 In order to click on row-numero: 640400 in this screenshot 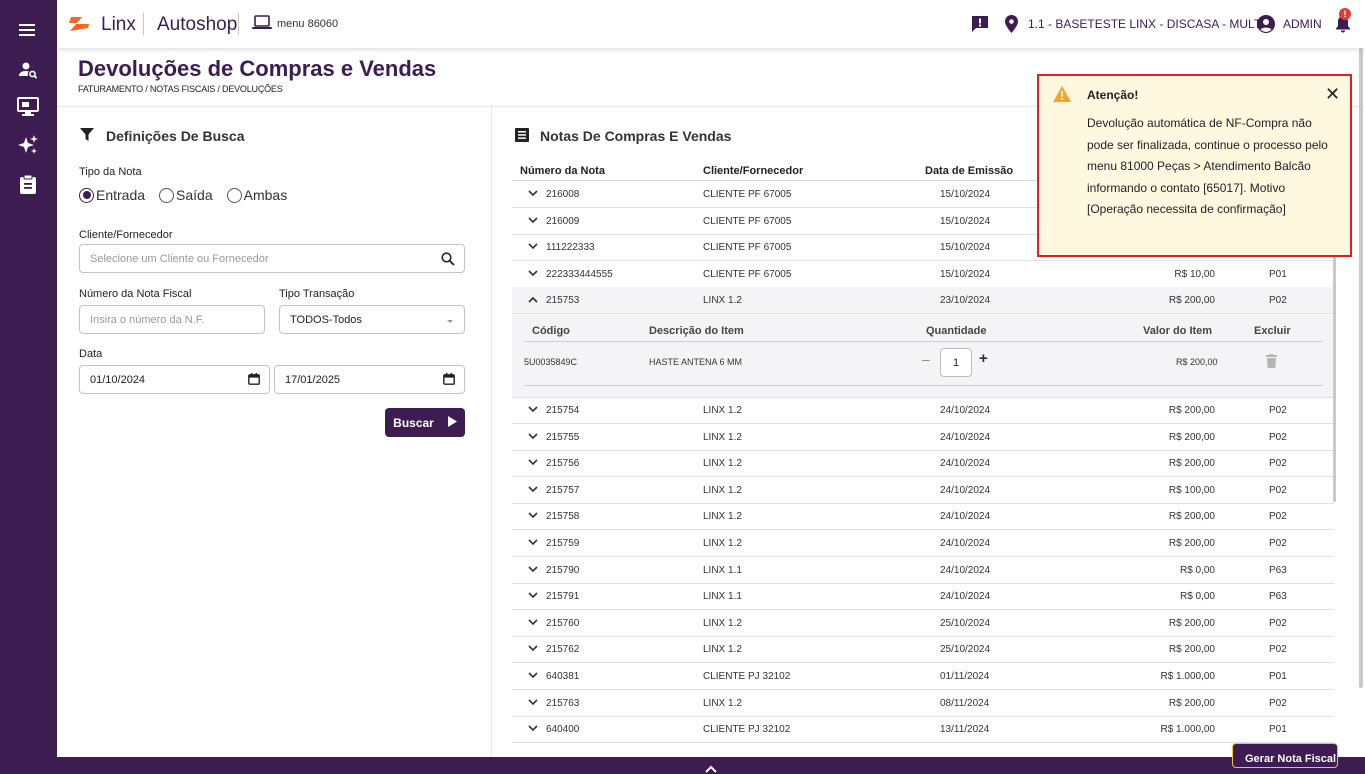, I will do `click(563, 730)`.